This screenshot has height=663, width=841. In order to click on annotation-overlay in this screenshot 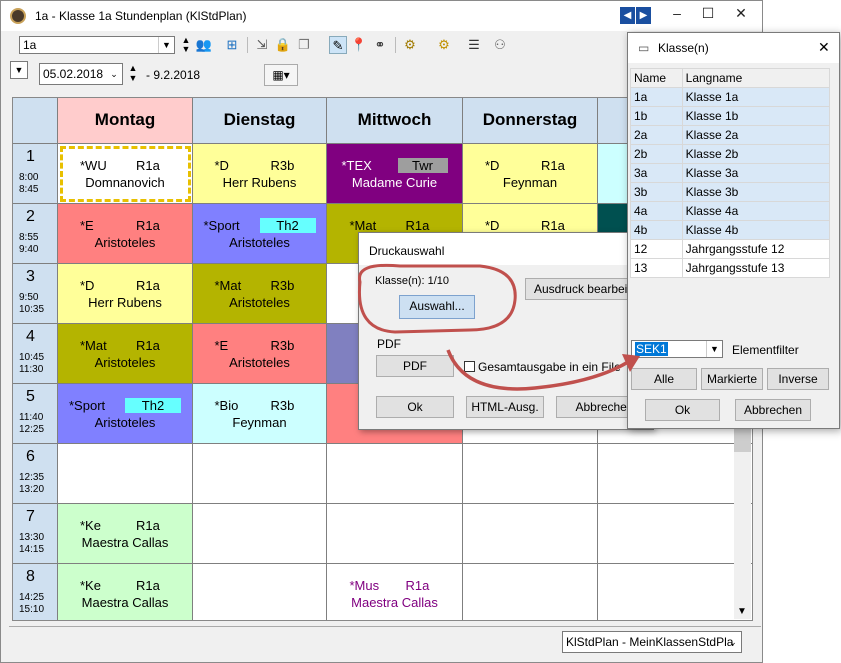, I will do `click(498, 327)`.